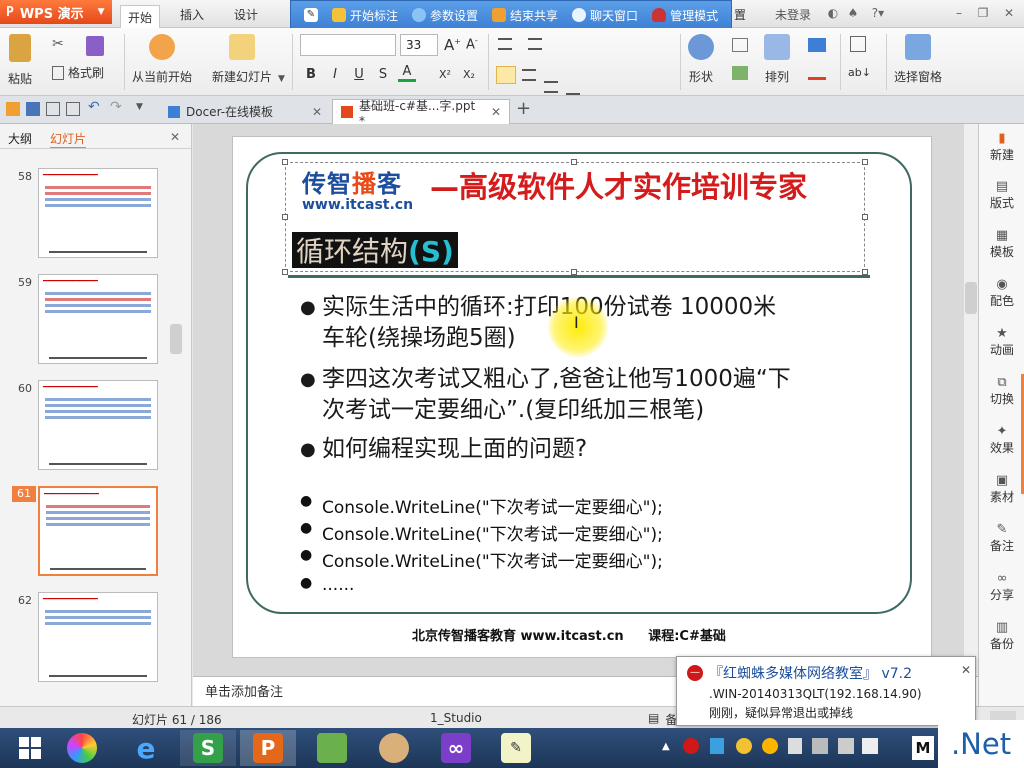 The height and width of the screenshot is (768, 1024). What do you see at coordinates (383, 74) in the screenshot?
I see `shadow-icon: S` at bounding box center [383, 74].